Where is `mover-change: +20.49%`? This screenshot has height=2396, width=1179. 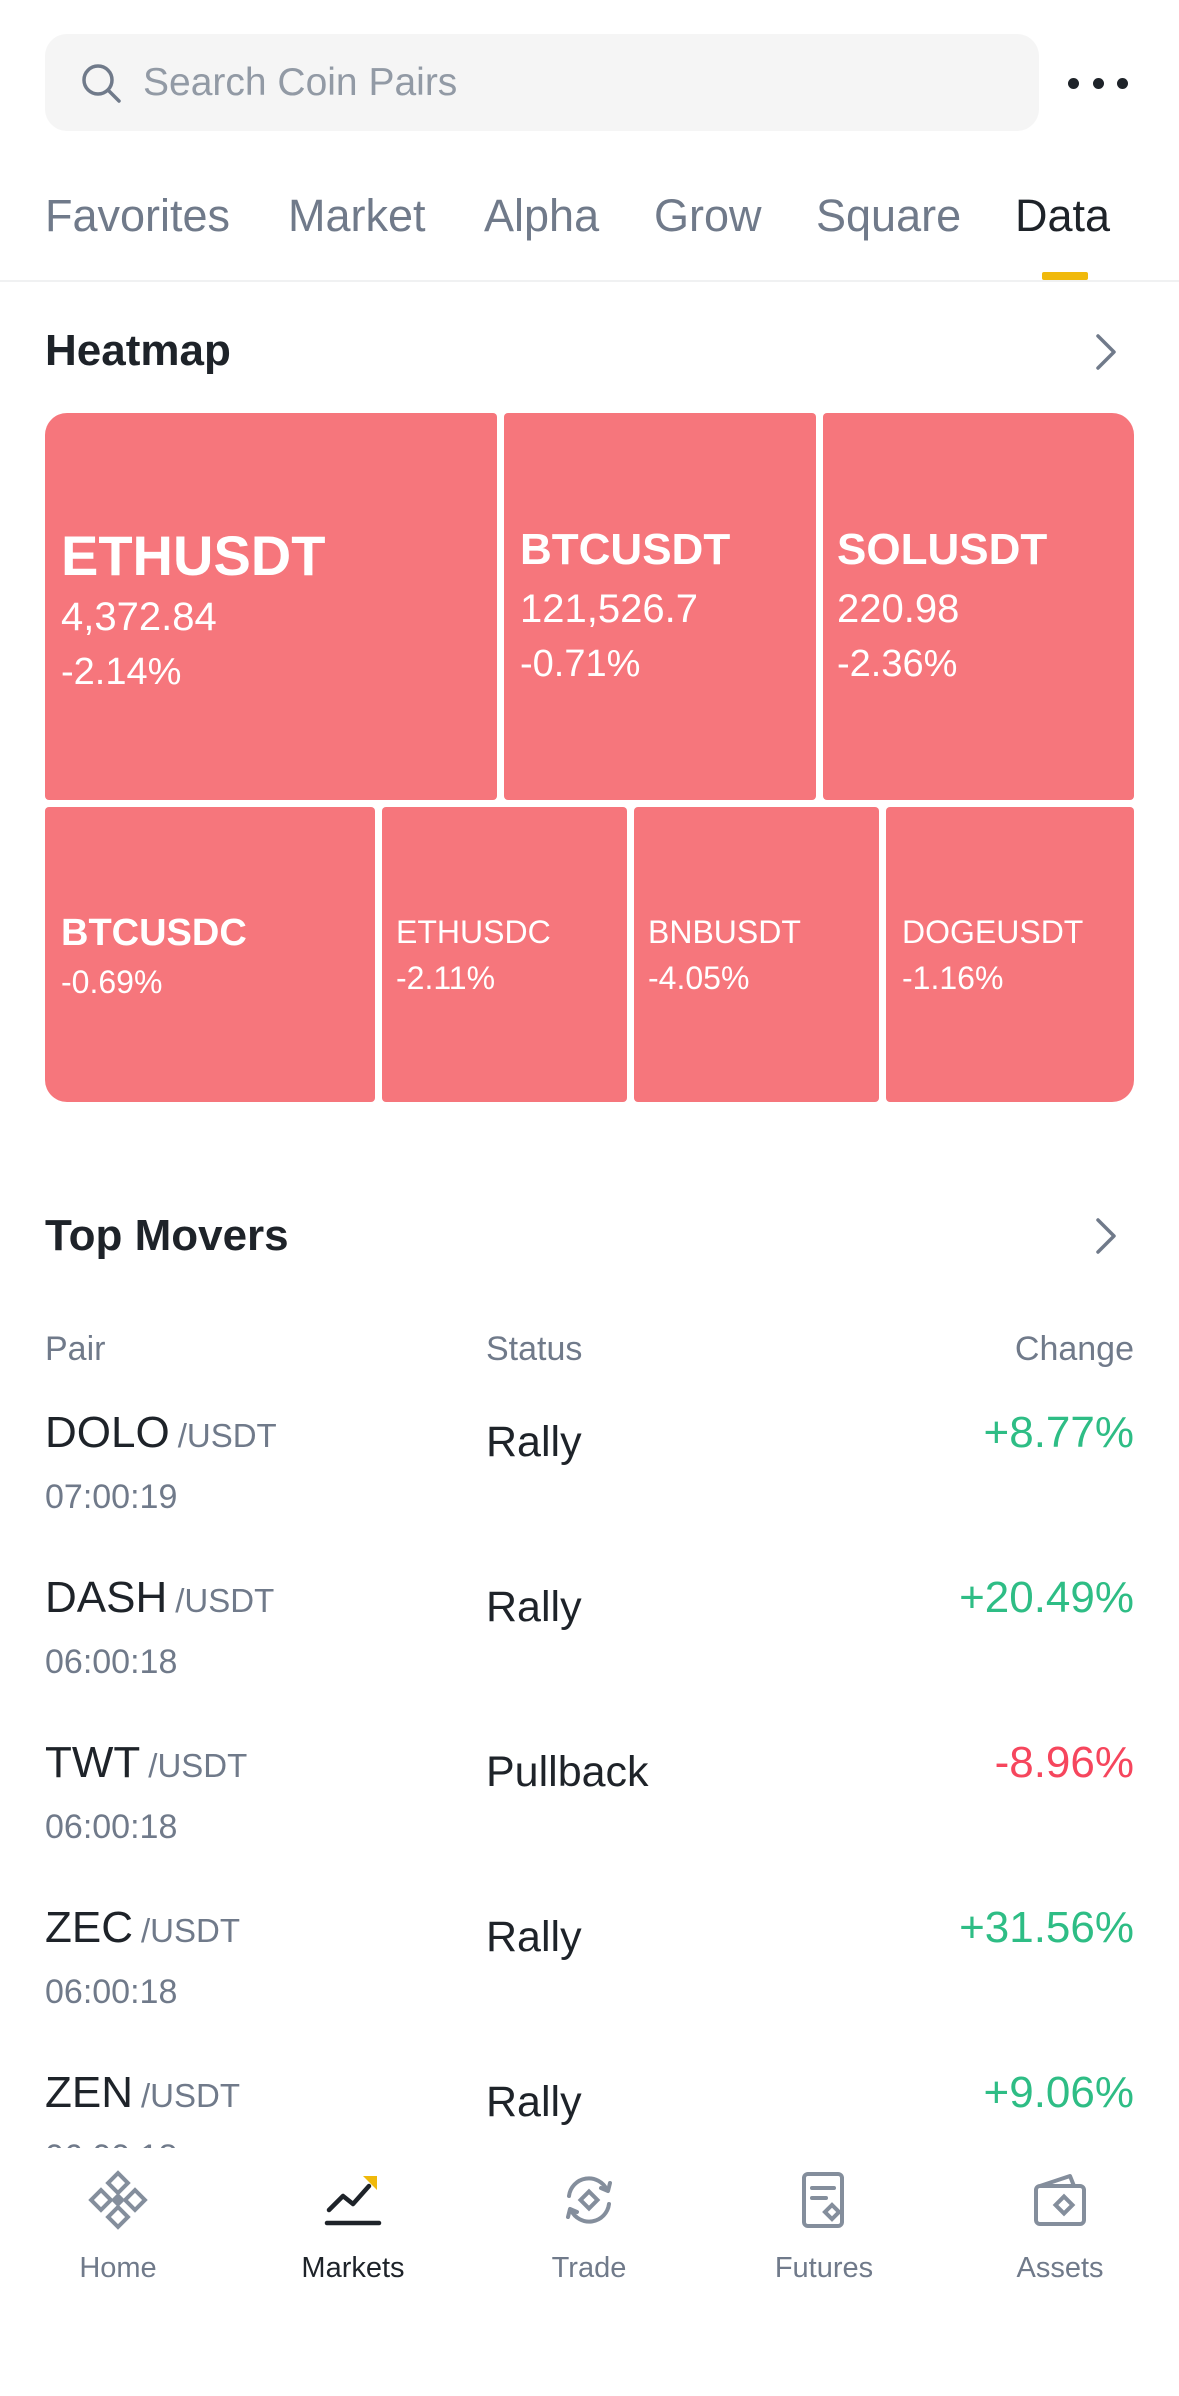
mover-change: +20.49% is located at coordinates (1046, 1597).